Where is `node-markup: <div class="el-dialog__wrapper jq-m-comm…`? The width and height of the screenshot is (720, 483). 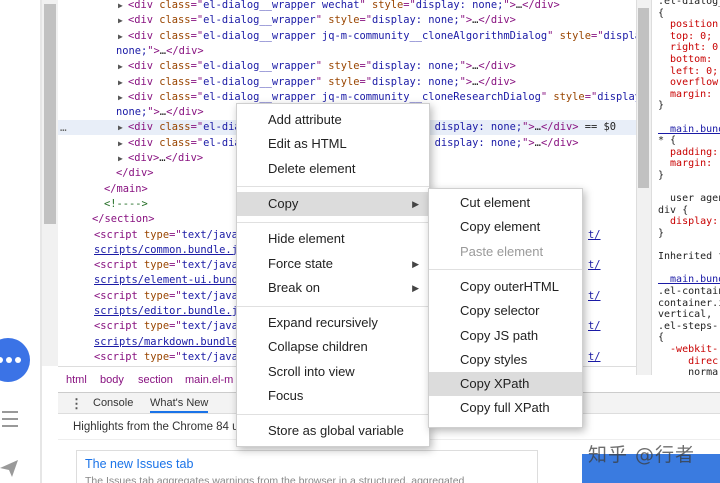 node-markup: <div class="el-dialog__wrapper jq-m-comm… is located at coordinates (382, 35).